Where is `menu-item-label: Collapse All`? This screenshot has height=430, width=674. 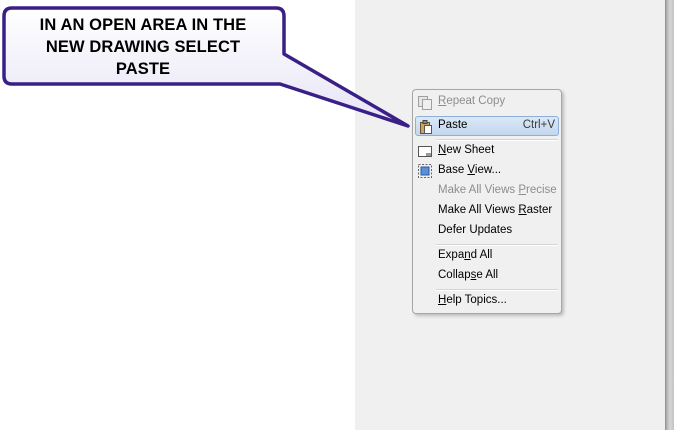
menu-item-label: Collapse All is located at coordinates (468, 275).